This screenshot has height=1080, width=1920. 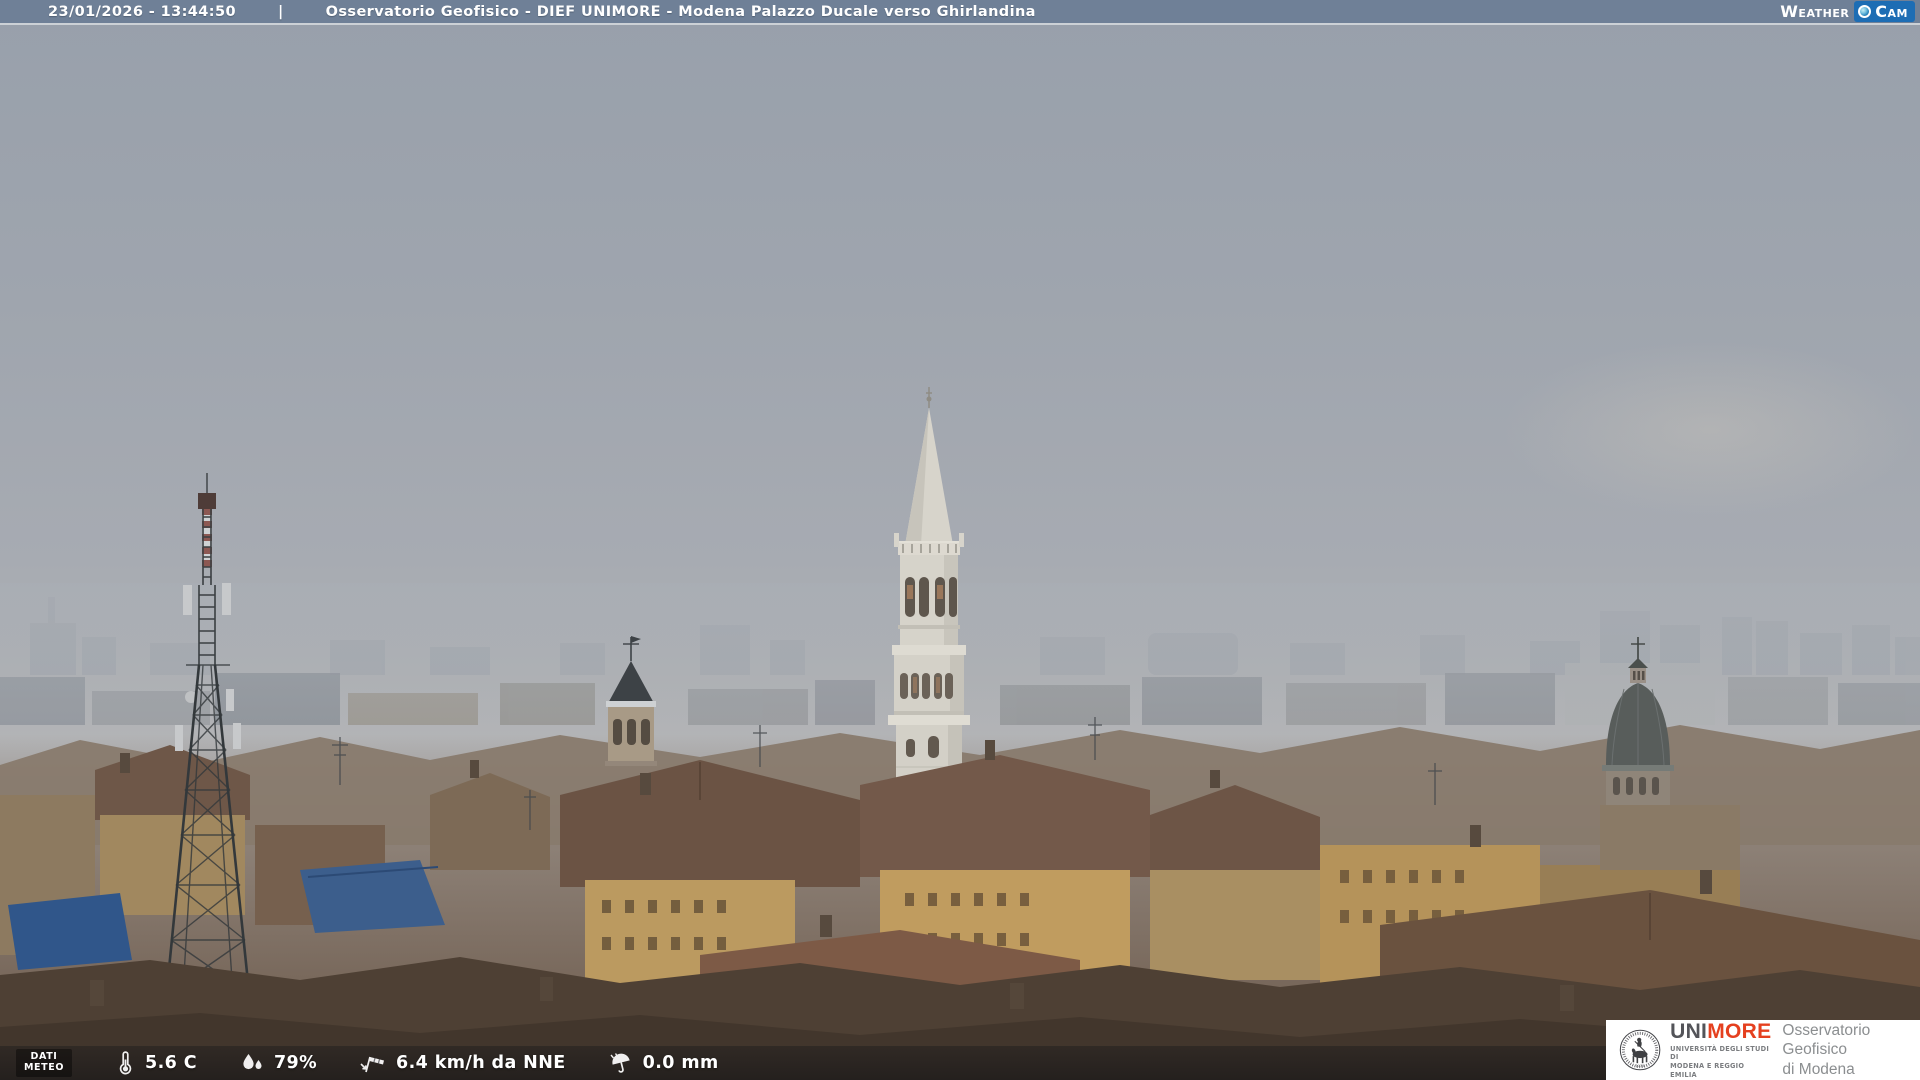 I want to click on unimore-uni-text: UNI, so click(x=1689, y=1031).